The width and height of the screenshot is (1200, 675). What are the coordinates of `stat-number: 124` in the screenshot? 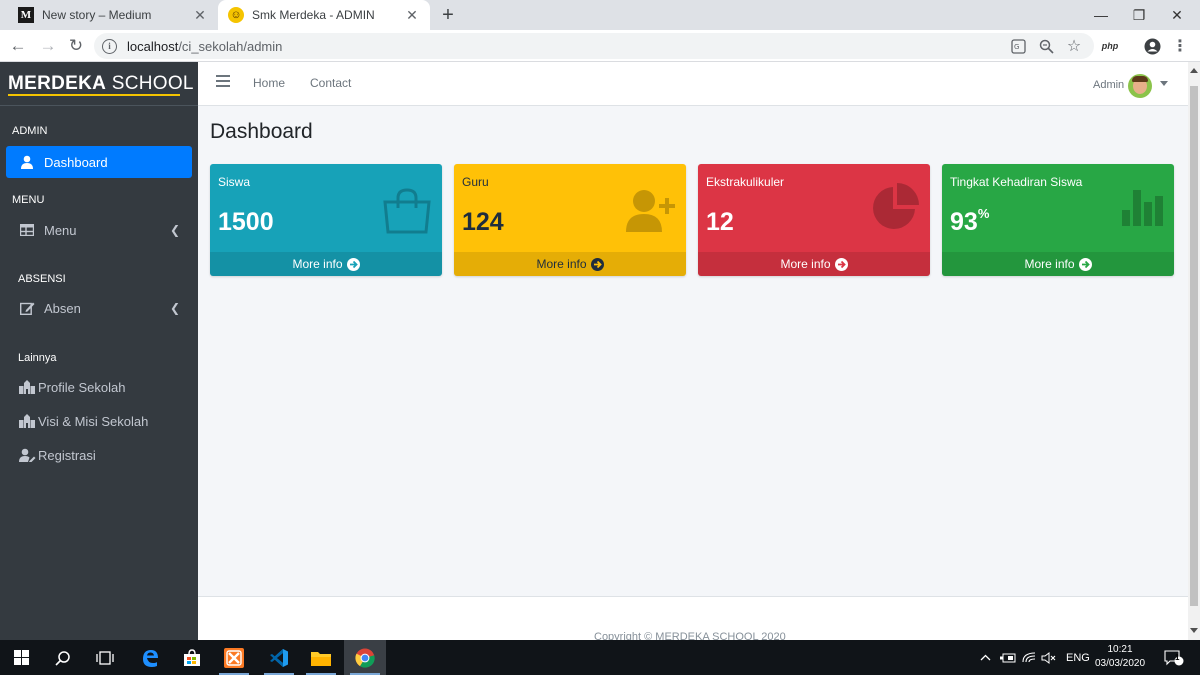 It's located at (483, 222).